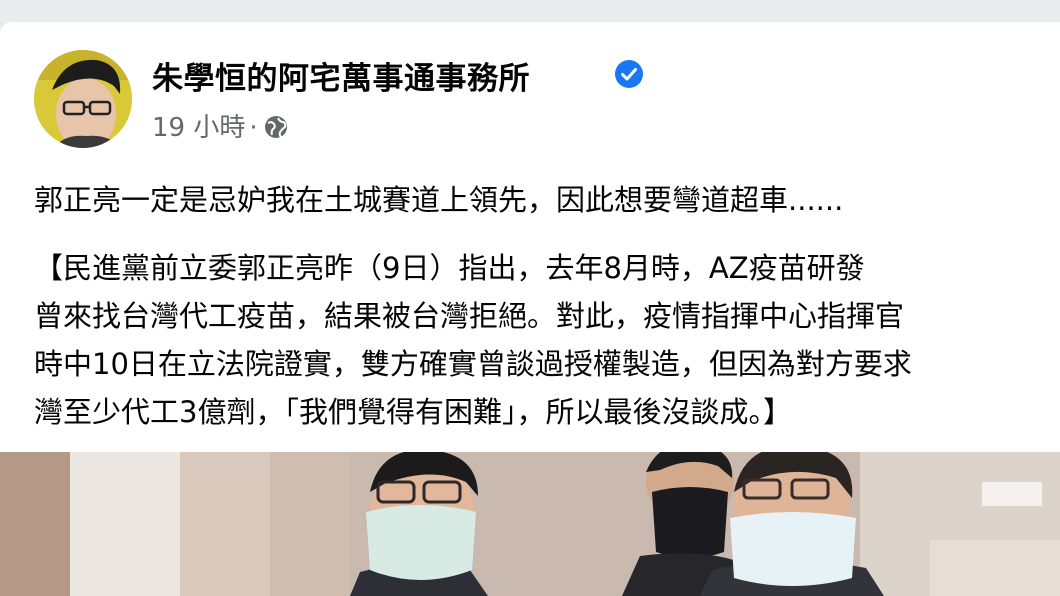 The height and width of the screenshot is (596, 1060). Describe the element at coordinates (449, 268) in the screenshot. I see `quote-line: 【民進黨前立委郭正亮昨（9日）指出，去年8月時，AZ疫苗研發` at that location.